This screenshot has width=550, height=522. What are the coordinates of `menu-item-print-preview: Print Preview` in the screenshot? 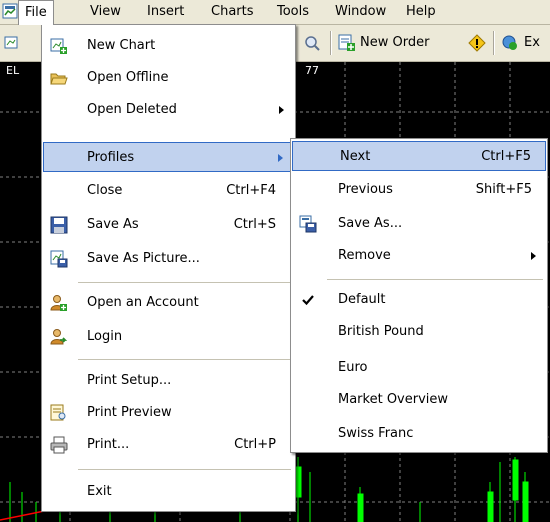 It's located at (168, 413).